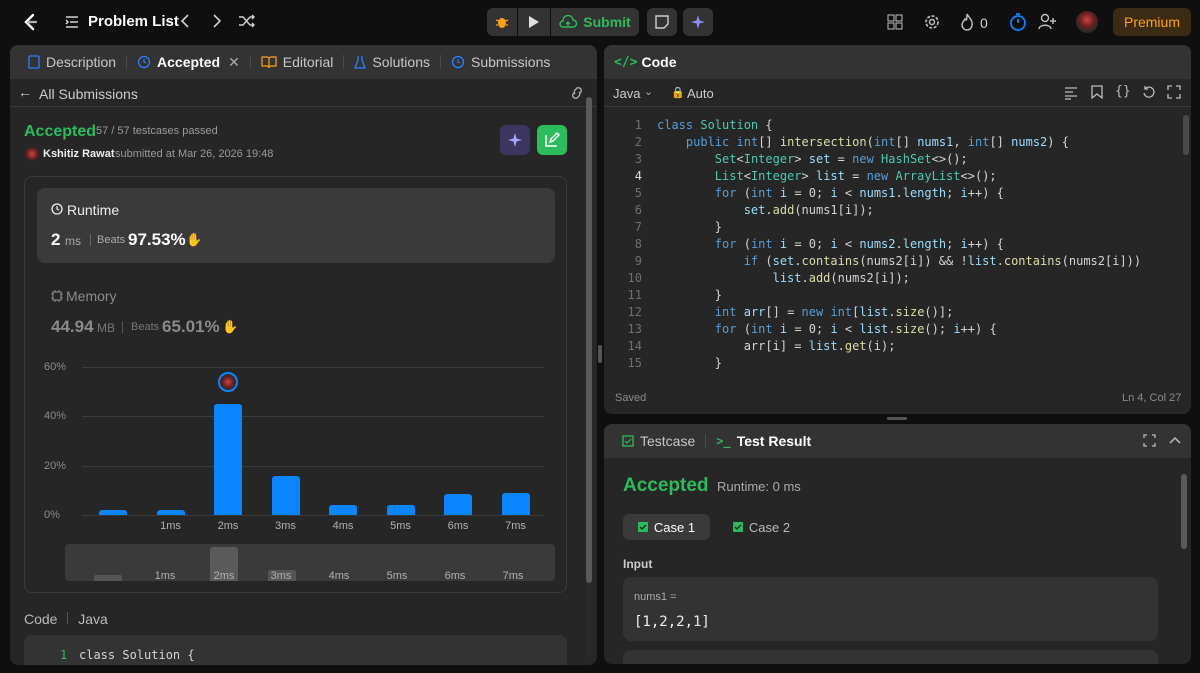 This screenshot has height=673, width=1200. I want to click on cloud-upload-icon, so click(568, 21).